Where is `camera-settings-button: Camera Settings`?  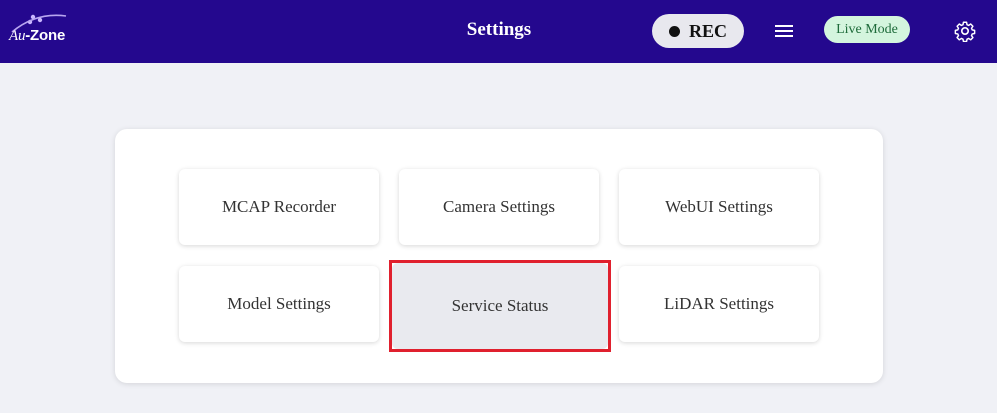
camera-settings-button: Camera Settings is located at coordinates (499, 207).